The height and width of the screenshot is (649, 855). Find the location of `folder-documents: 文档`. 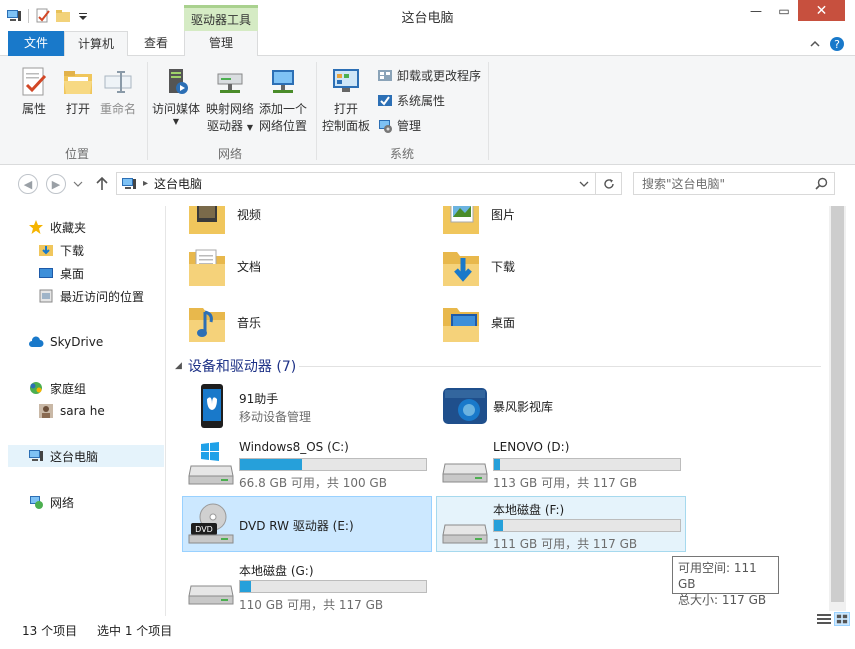

folder-documents: 文档 is located at coordinates (224, 266).